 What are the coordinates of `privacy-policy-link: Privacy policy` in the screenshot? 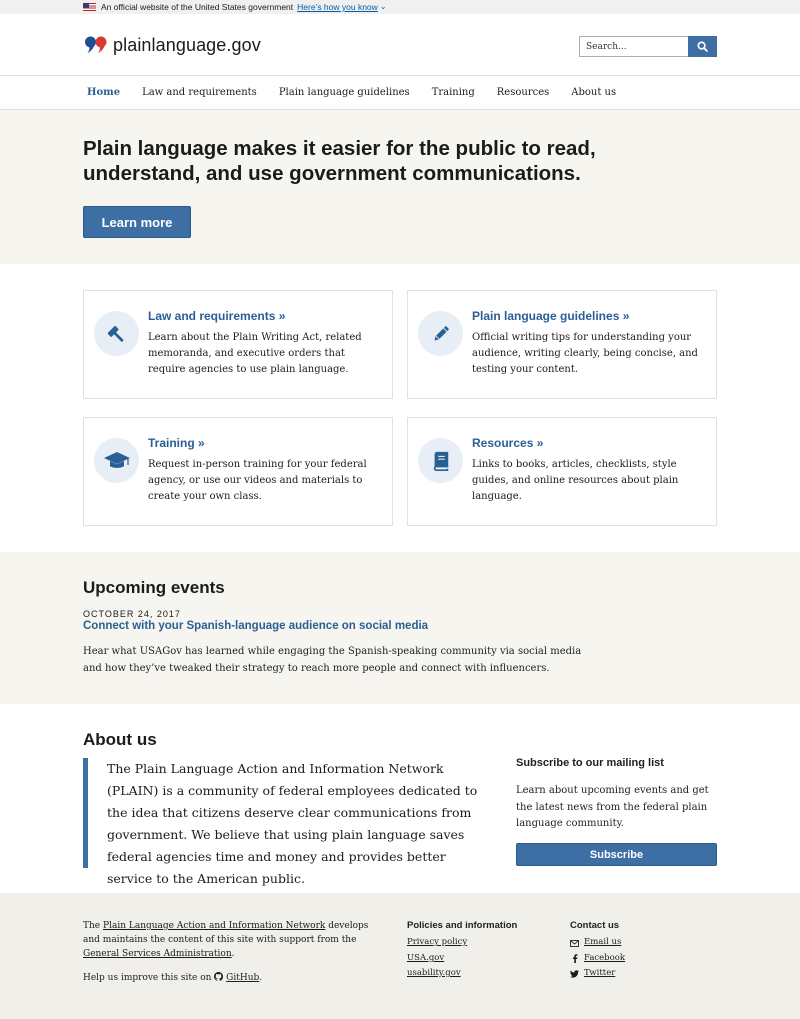 It's located at (437, 942).